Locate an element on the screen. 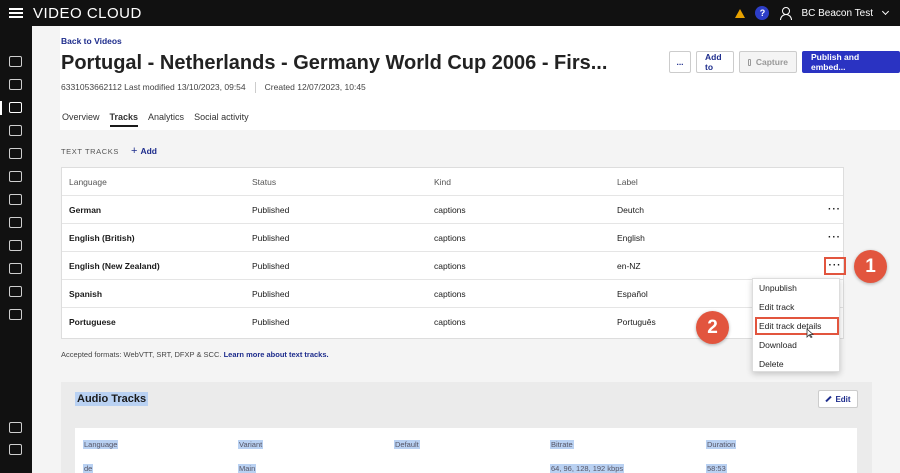 The height and width of the screenshot is (473, 900). video-created: Created 12/07/2023, 10:45 is located at coordinates (315, 87).